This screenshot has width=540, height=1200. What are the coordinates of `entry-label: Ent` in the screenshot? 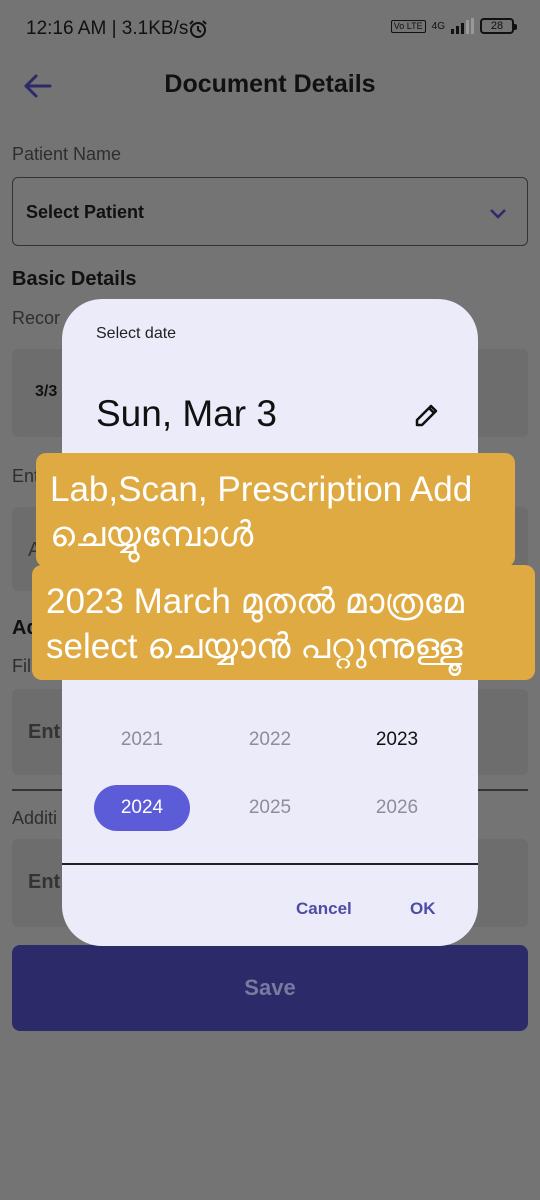 It's located at (26, 476).